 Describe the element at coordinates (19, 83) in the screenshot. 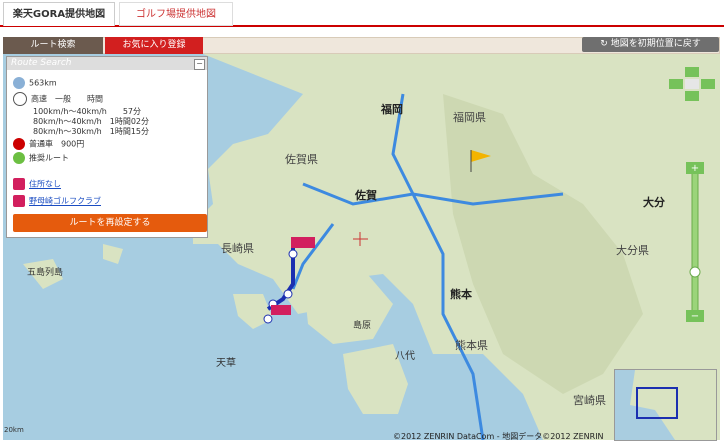

I see `distance-icon` at that location.